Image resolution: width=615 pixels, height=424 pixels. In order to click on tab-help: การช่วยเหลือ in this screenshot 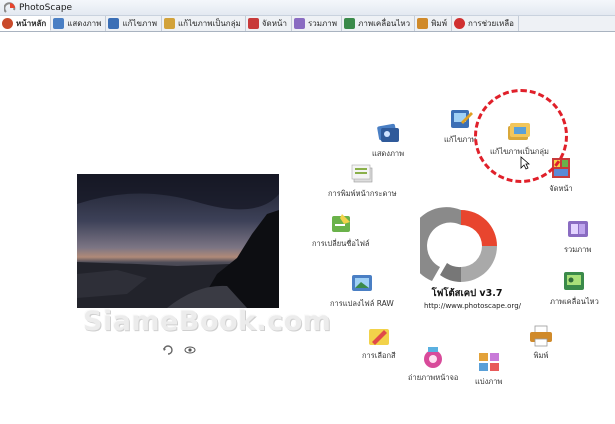, I will do `click(485, 23)`.